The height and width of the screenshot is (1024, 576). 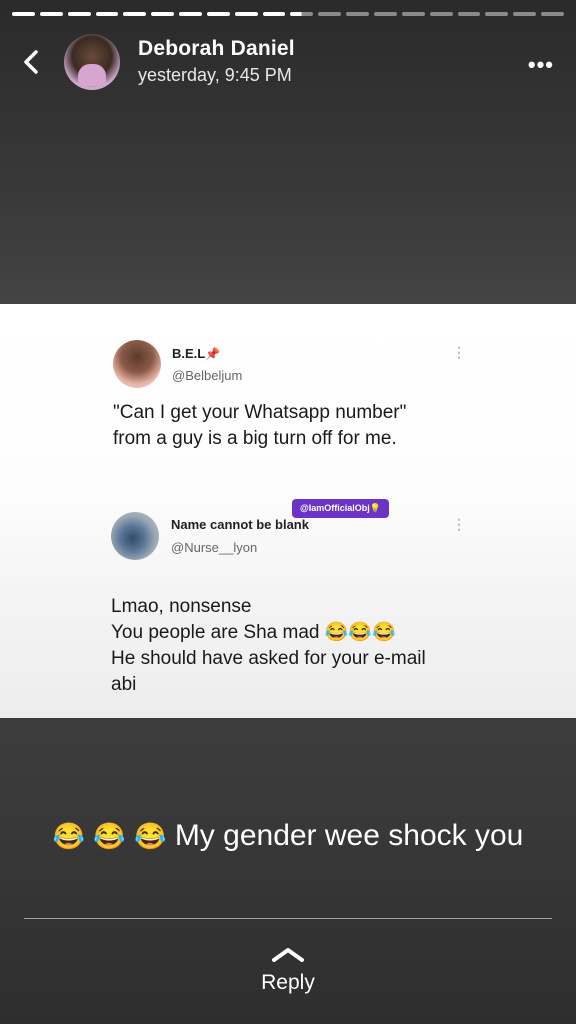 I want to click on tweet-handle: @Nurse__lyon, so click(x=214, y=547).